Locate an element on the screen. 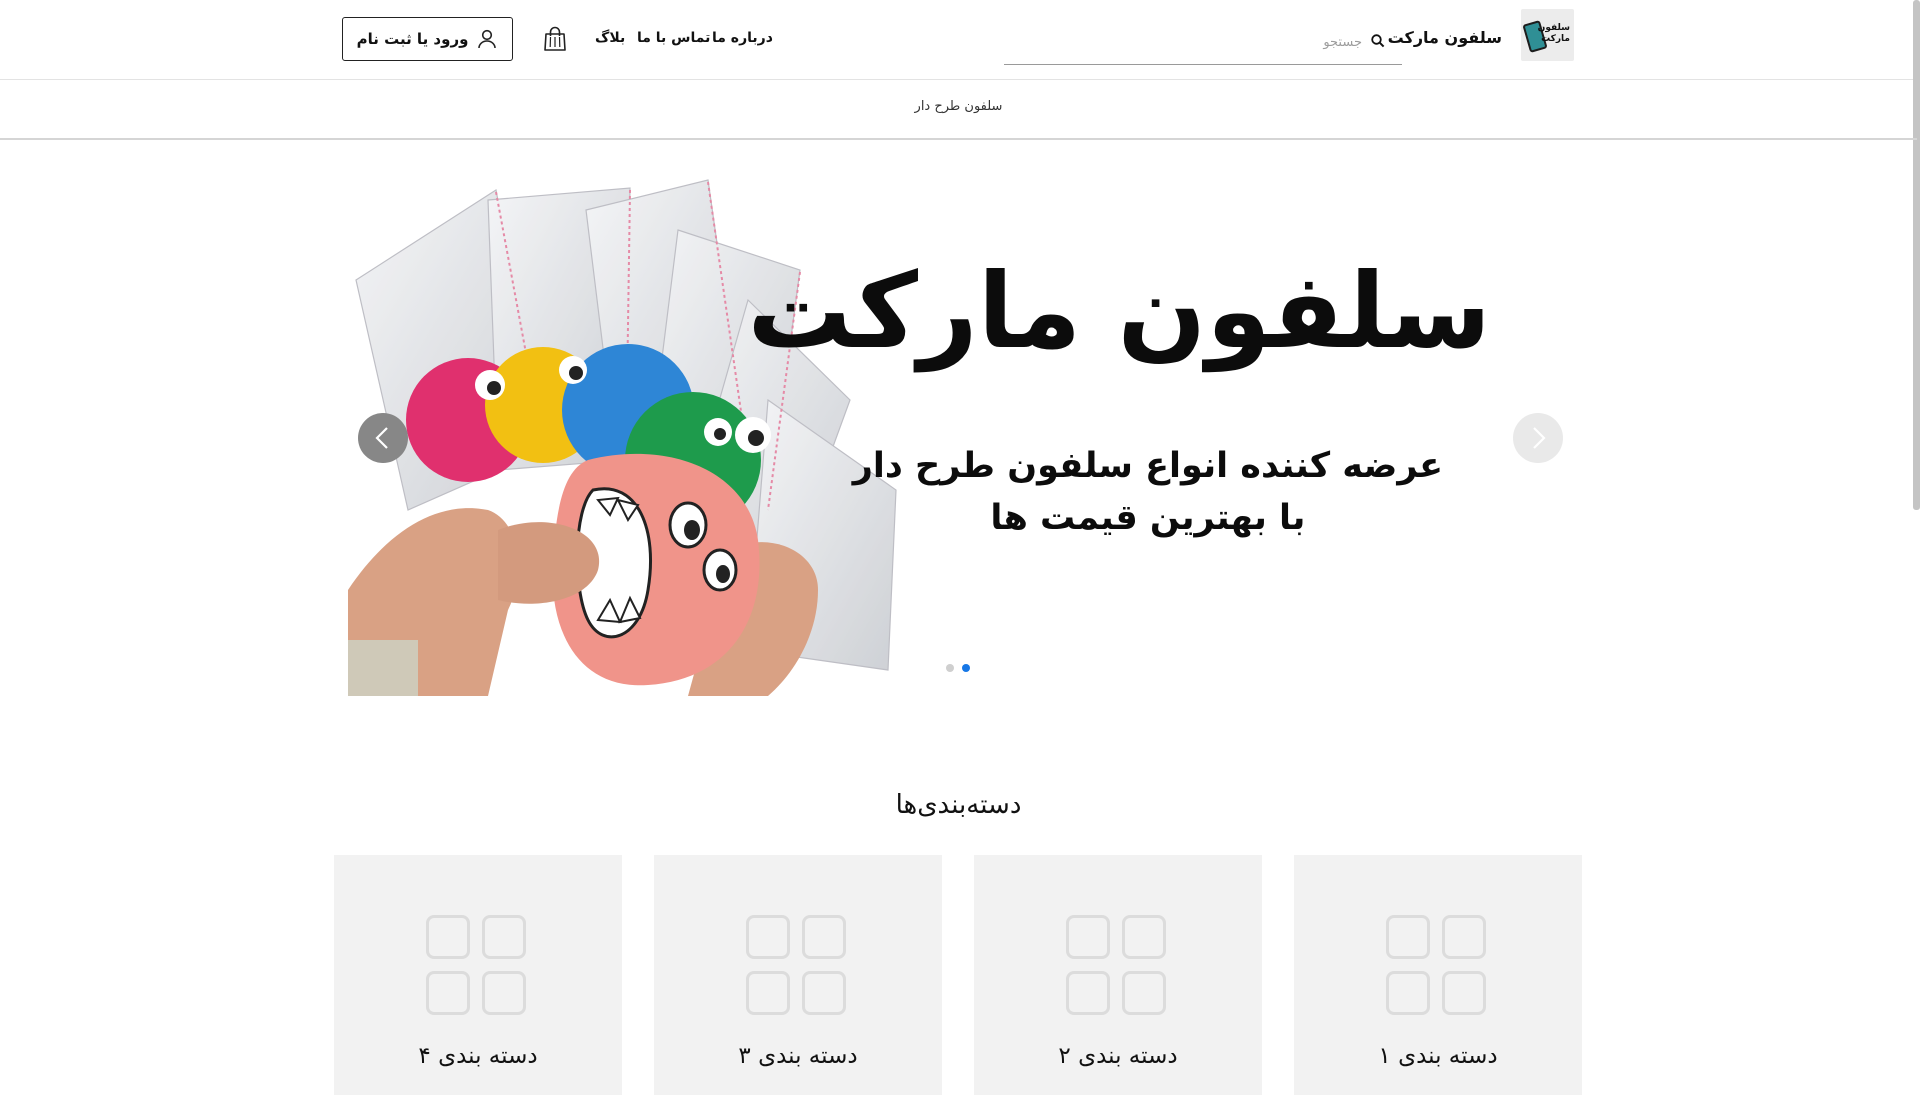 The width and height of the screenshot is (1920, 1095). category-label: دسته بندی ۳ is located at coordinates (798, 1056).